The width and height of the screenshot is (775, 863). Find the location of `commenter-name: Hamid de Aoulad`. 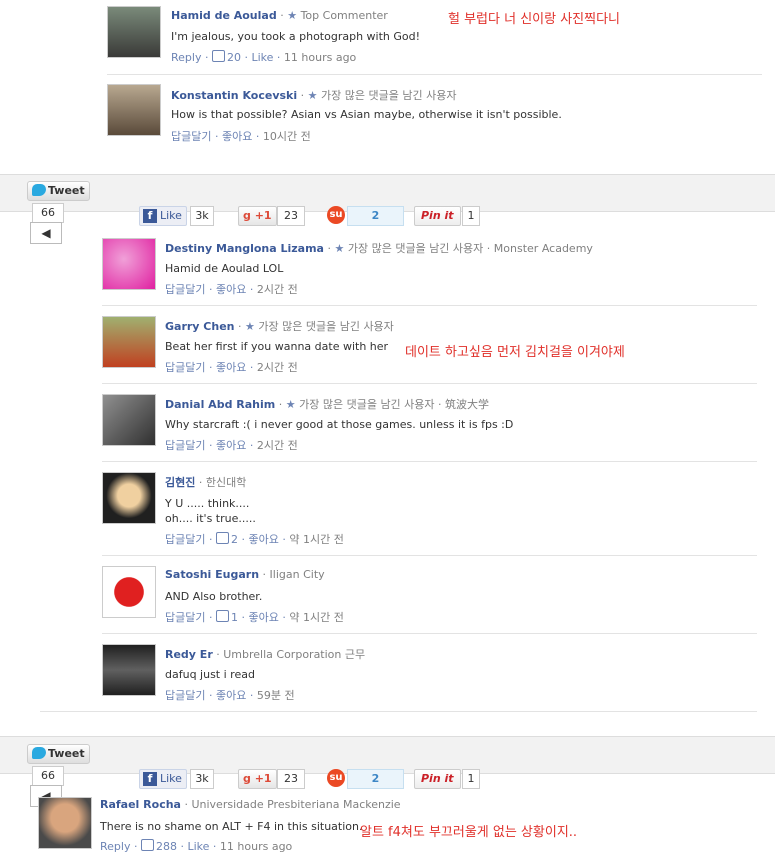

commenter-name: Hamid de Aoulad is located at coordinates (224, 15).